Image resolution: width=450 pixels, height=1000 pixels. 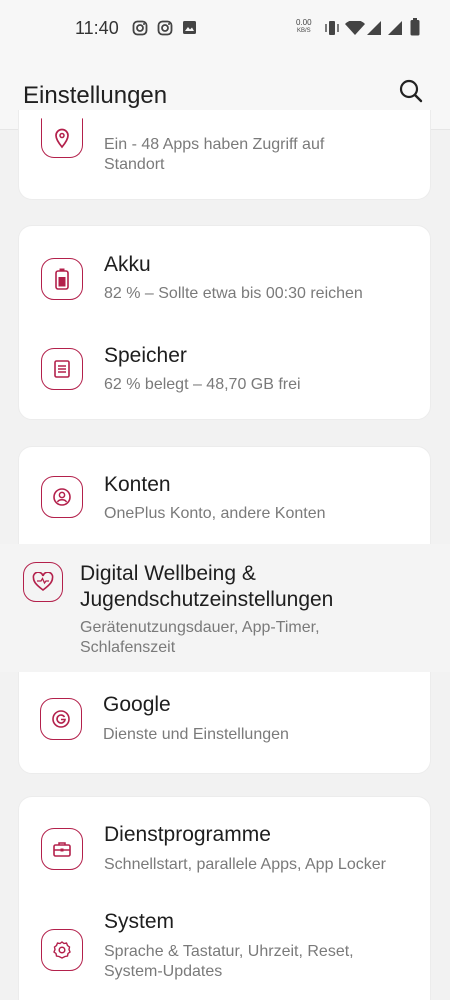 I want to click on battery-subtitle: 82 % – Sollte etwa bis 00:30 reichen, so click(x=233, y=293).